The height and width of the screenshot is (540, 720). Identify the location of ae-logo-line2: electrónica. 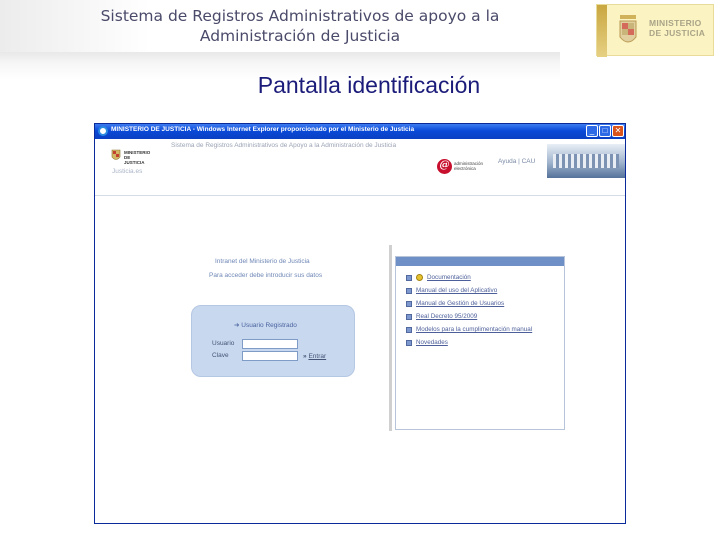
(465, 168).